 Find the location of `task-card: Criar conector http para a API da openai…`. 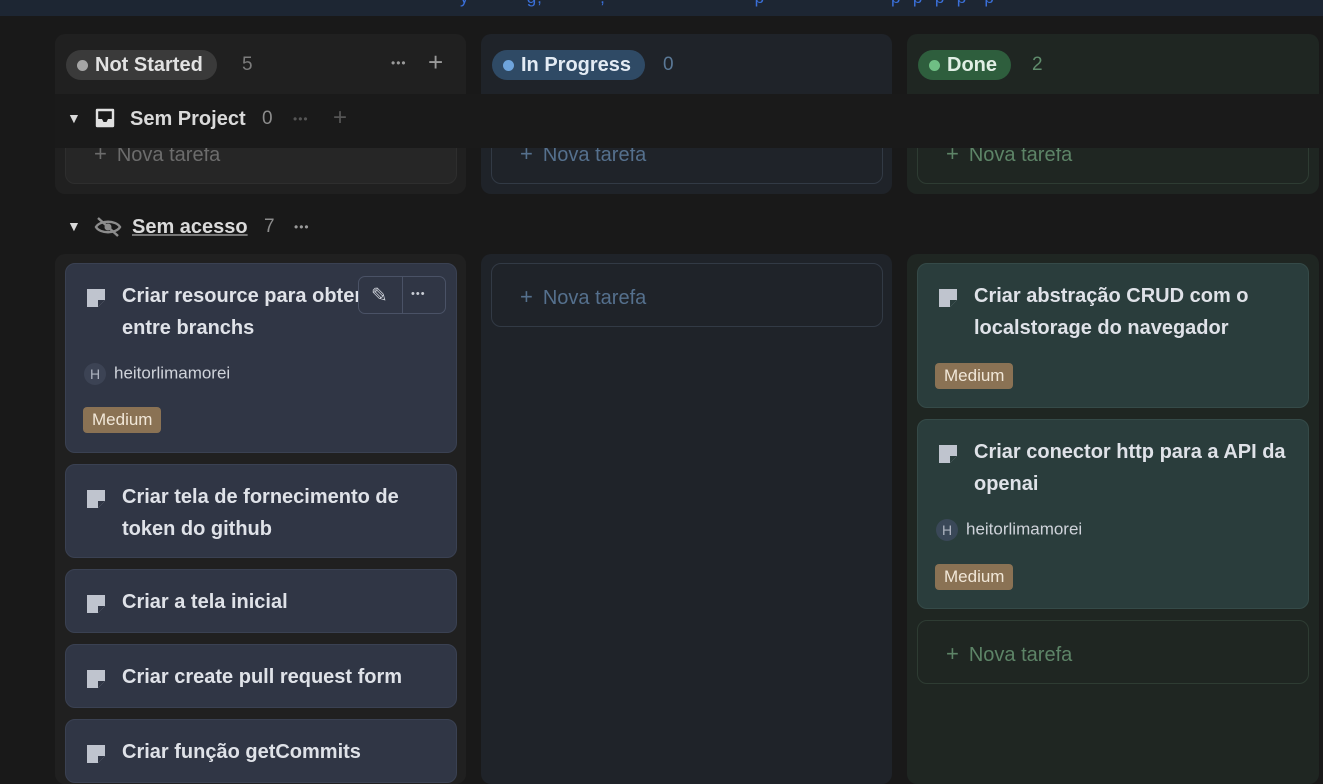

task-card: Criar conector http para a API da openai… is located at coordinates (1113, 514).